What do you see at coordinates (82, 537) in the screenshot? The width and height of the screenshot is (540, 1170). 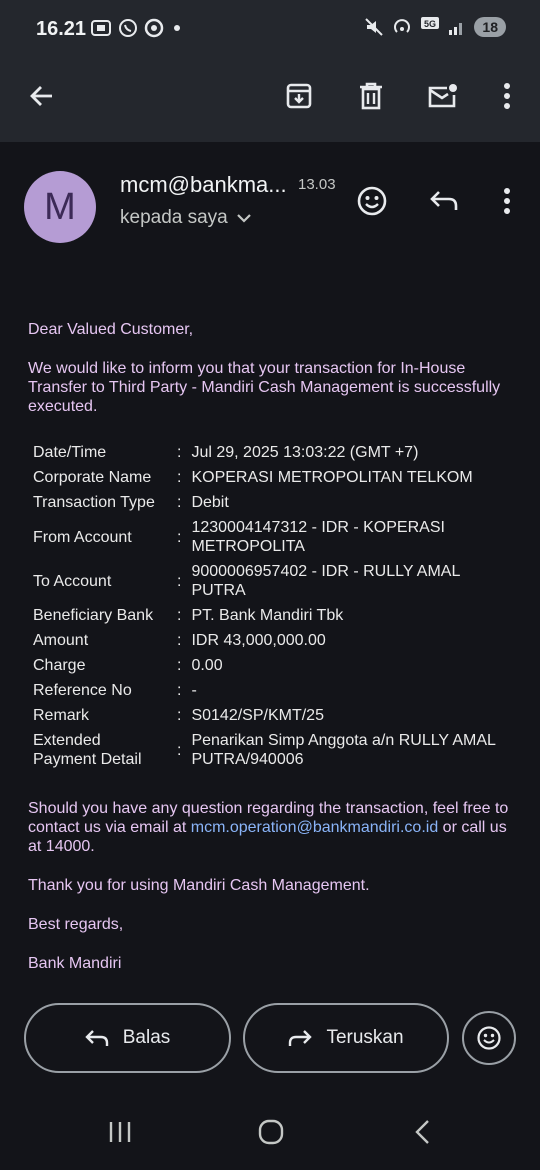 I see `detail-label: From Account` at bounding box center [82, 537].